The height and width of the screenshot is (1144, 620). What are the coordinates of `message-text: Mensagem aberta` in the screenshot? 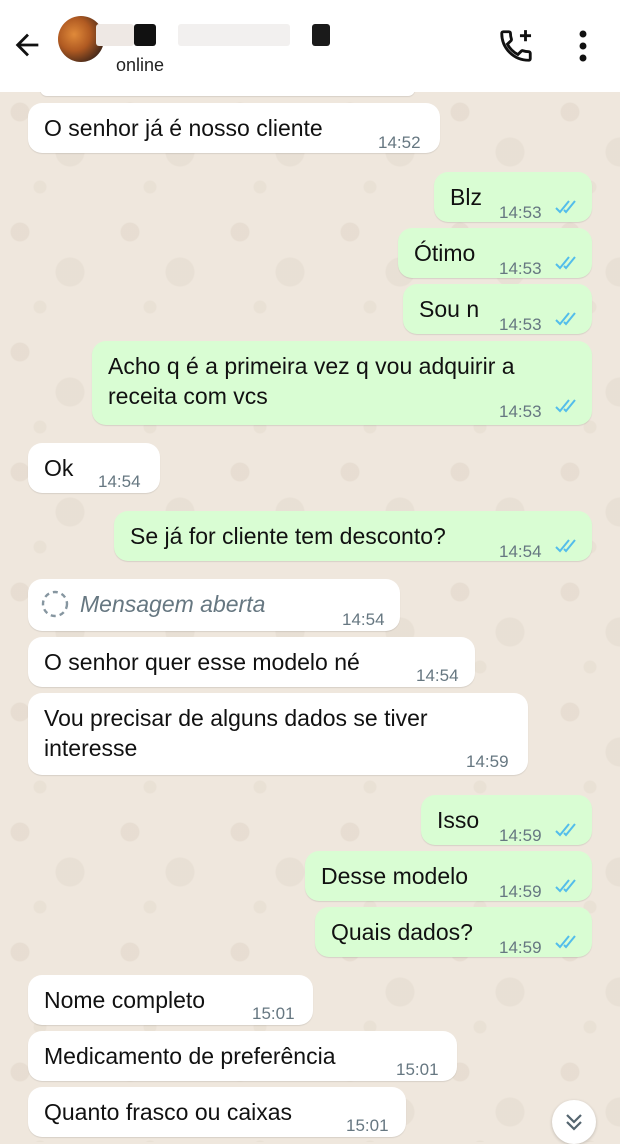 It's located at (173, 604).